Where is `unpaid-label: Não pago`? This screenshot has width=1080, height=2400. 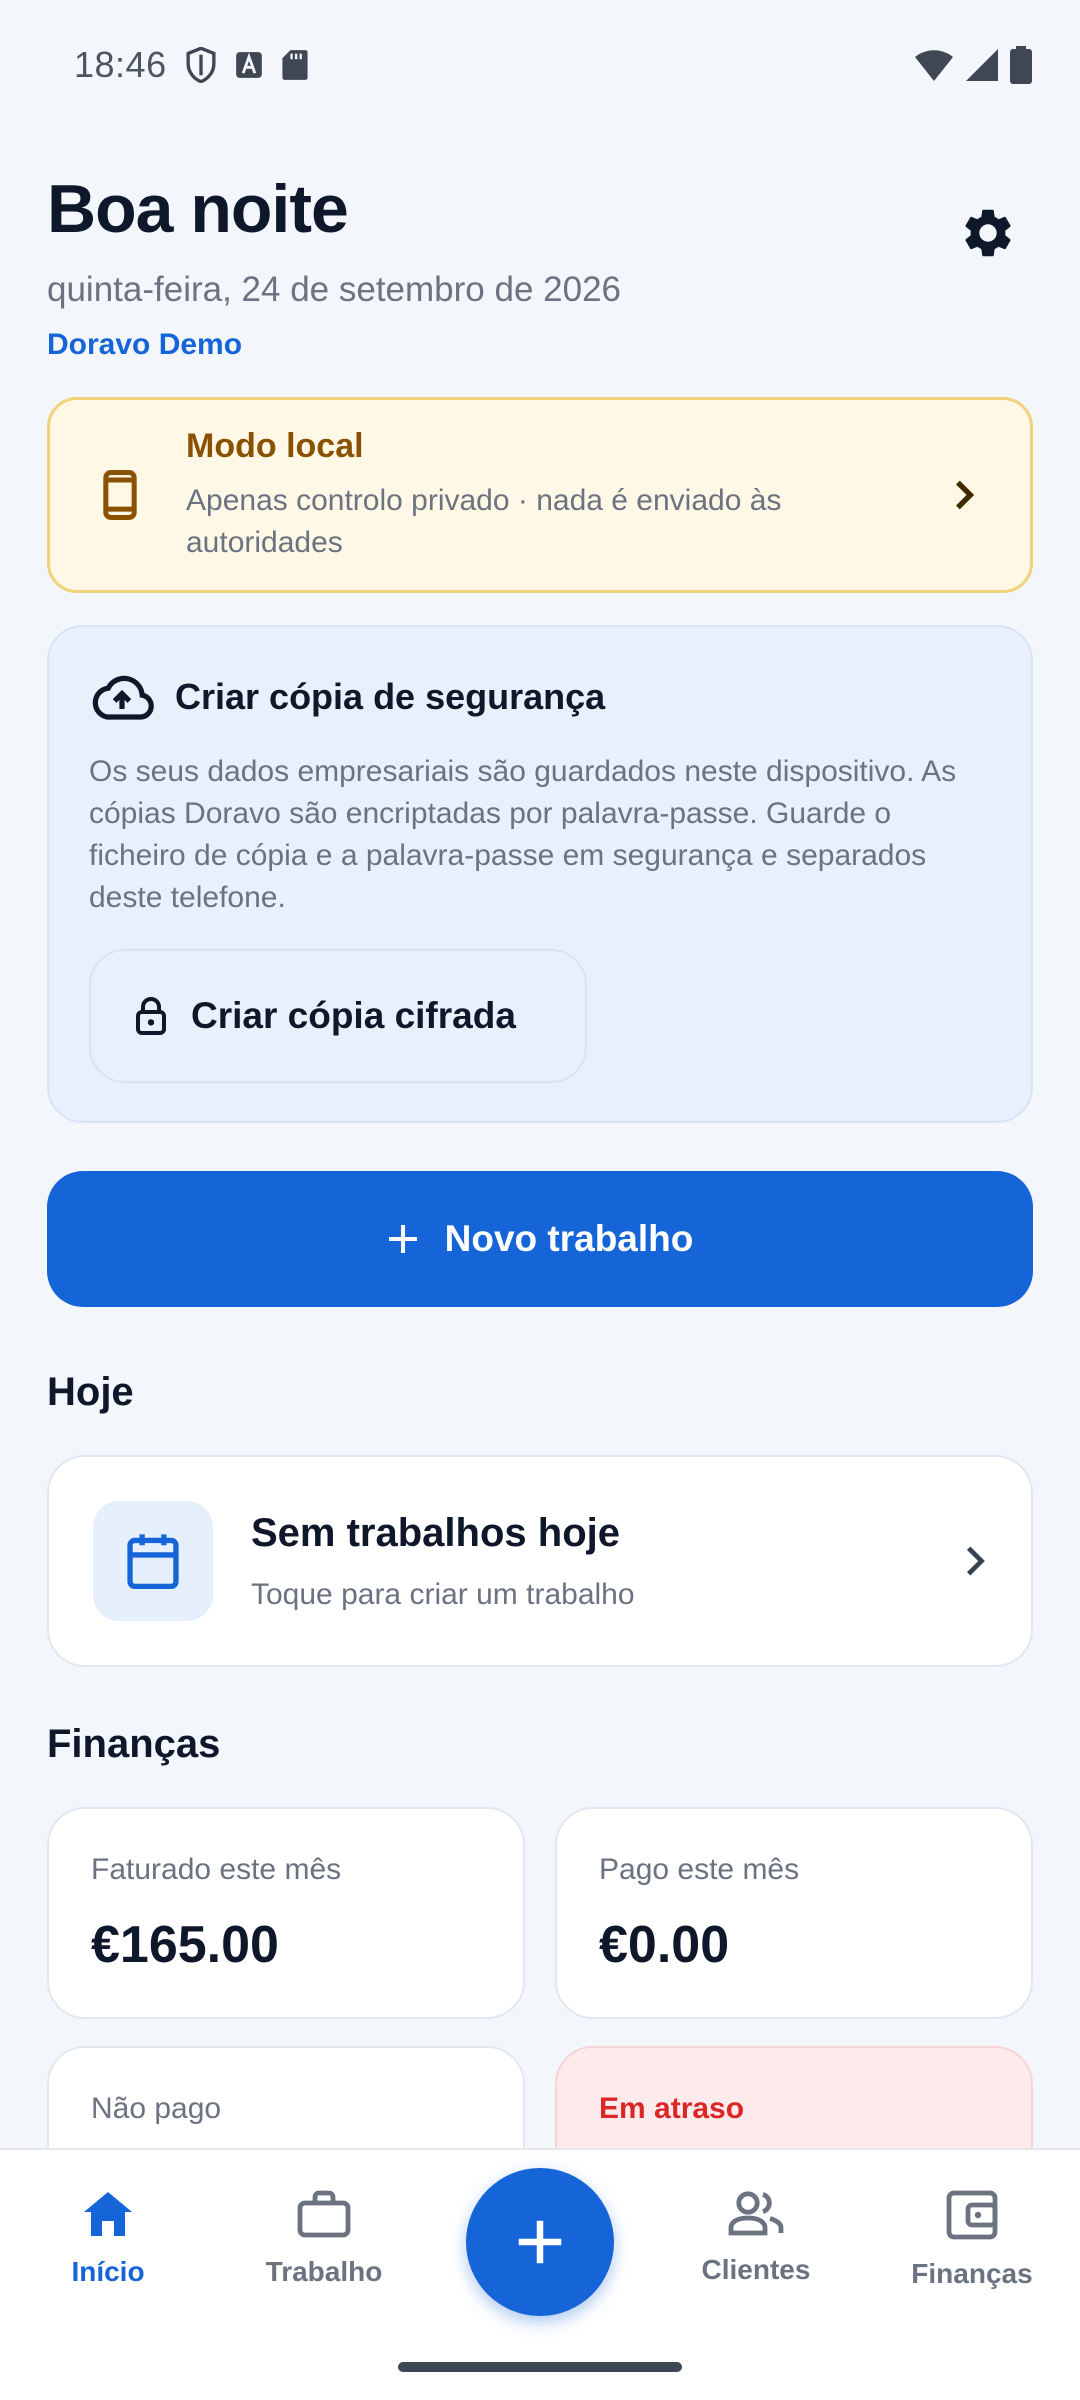 unpaid-label: Não pago is located at coordinates (156, 2108).